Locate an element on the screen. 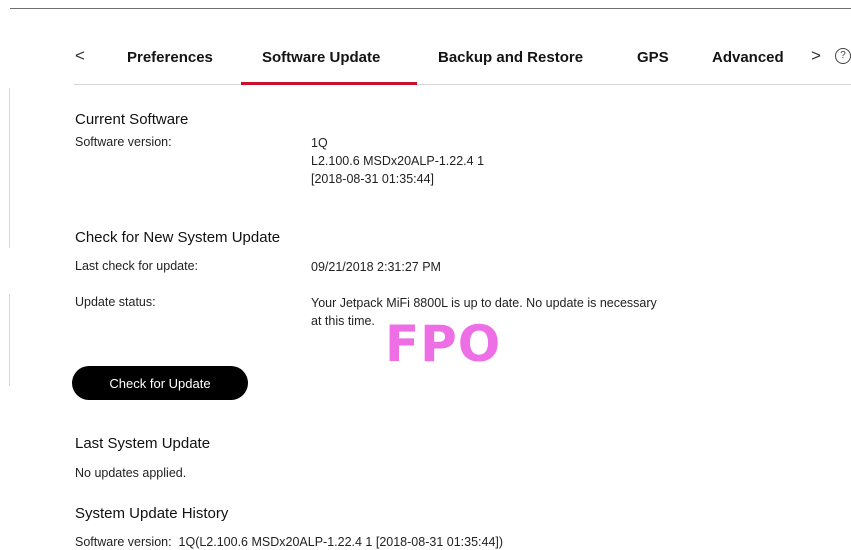  software-version-label: Software version: is located at coordinates (123, 142).